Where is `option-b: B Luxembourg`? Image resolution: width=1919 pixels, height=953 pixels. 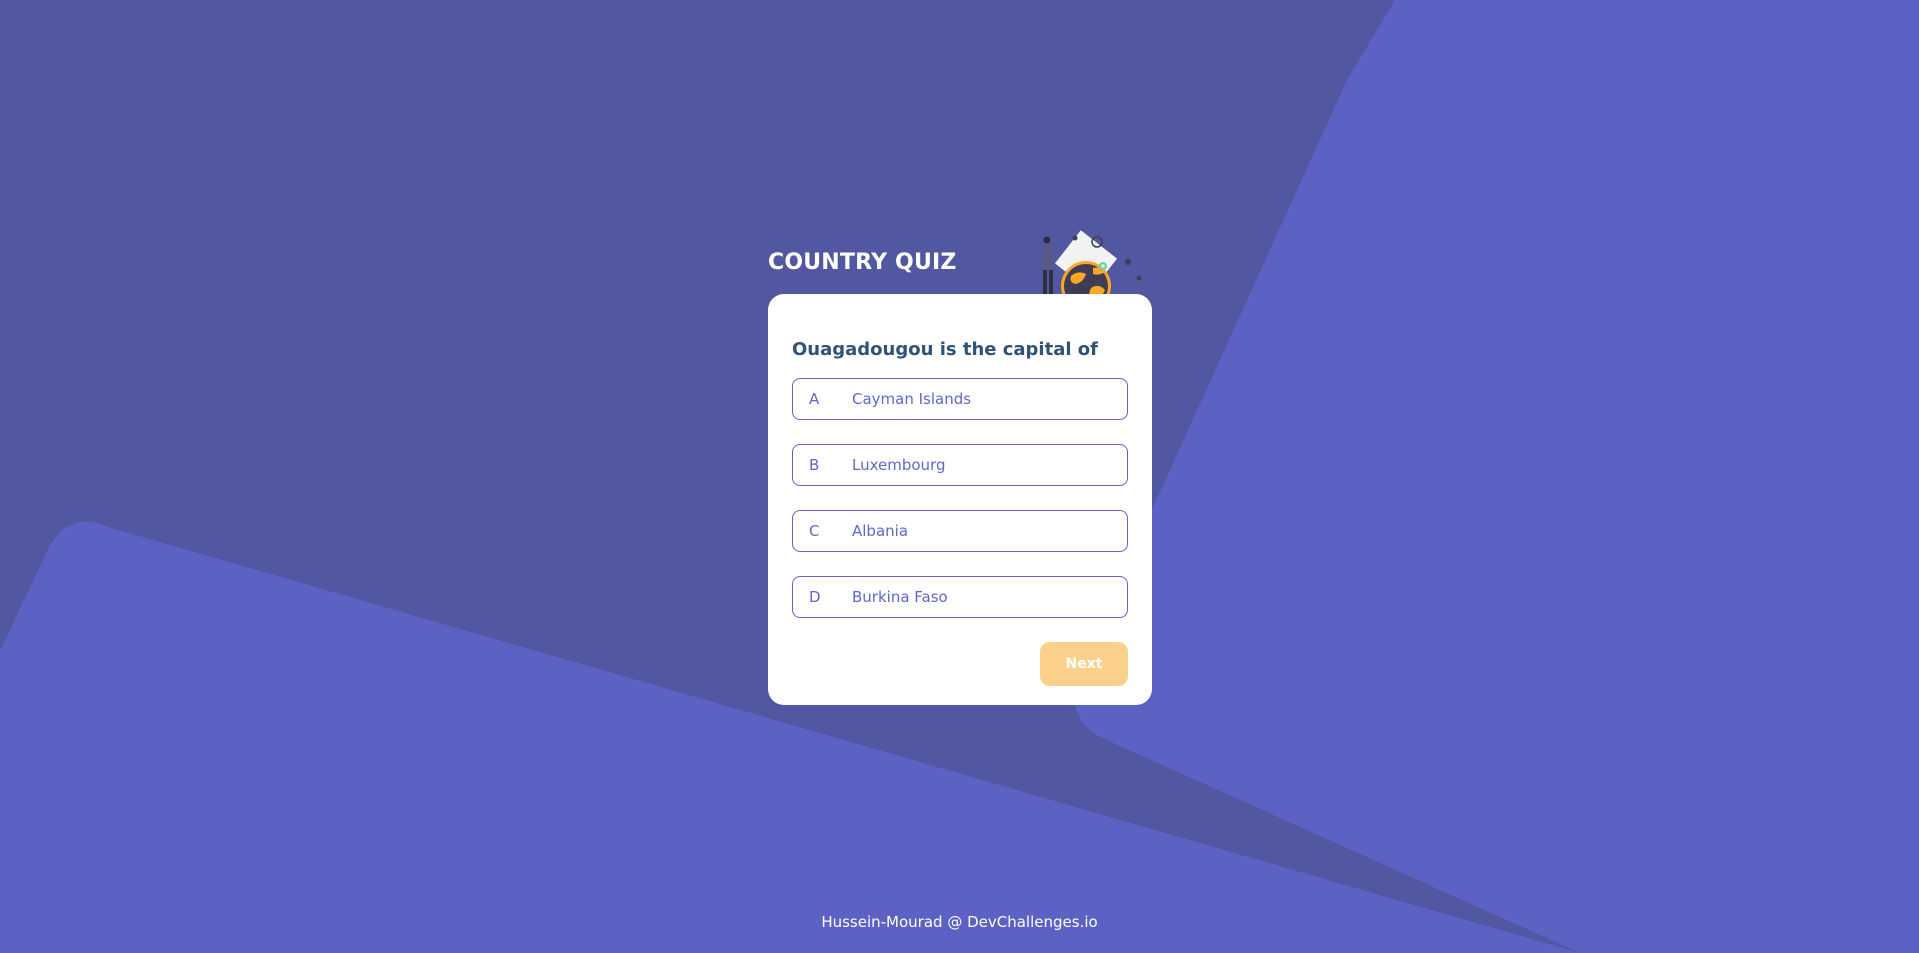 option-b: B Luxembourg is located at coordinates (960, 465).